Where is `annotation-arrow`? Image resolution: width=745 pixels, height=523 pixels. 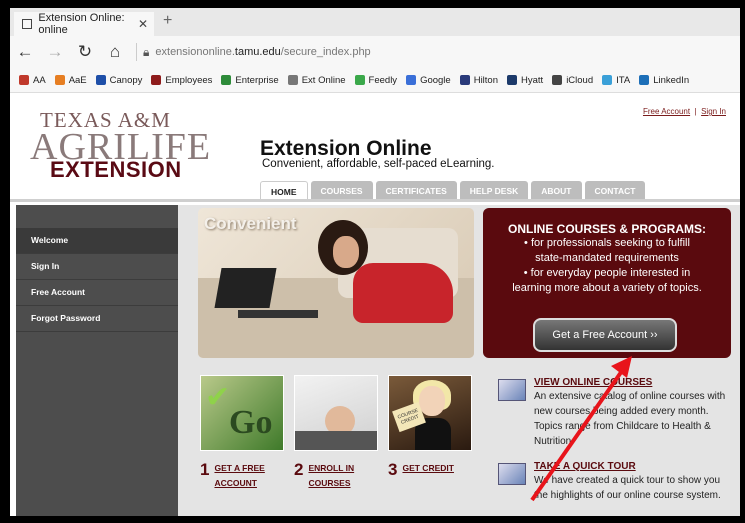
annotation-arrow is located at coordinates (581, 429).